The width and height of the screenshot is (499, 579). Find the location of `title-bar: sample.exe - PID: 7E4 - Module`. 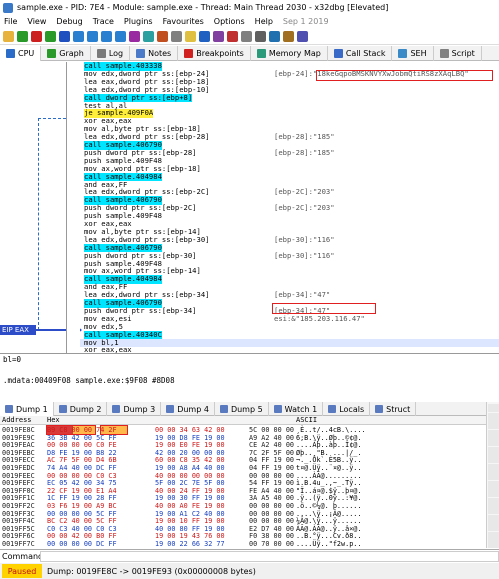

title-bar: sample.exe - PID: 7E4 - Module is located at coordinates (249, 7).